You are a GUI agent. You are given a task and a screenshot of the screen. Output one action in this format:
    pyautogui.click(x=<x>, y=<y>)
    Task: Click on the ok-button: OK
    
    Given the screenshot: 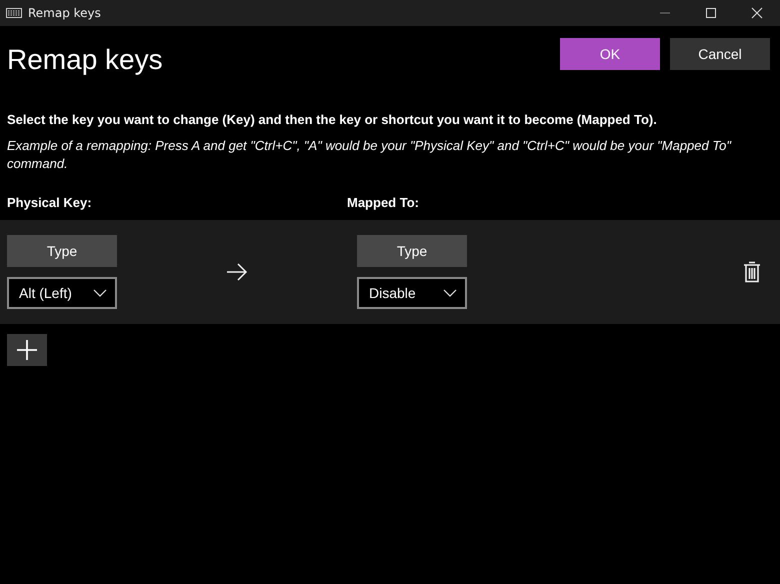 What is the action you would take?
    pyautogui.click(x=610, y=54)
    